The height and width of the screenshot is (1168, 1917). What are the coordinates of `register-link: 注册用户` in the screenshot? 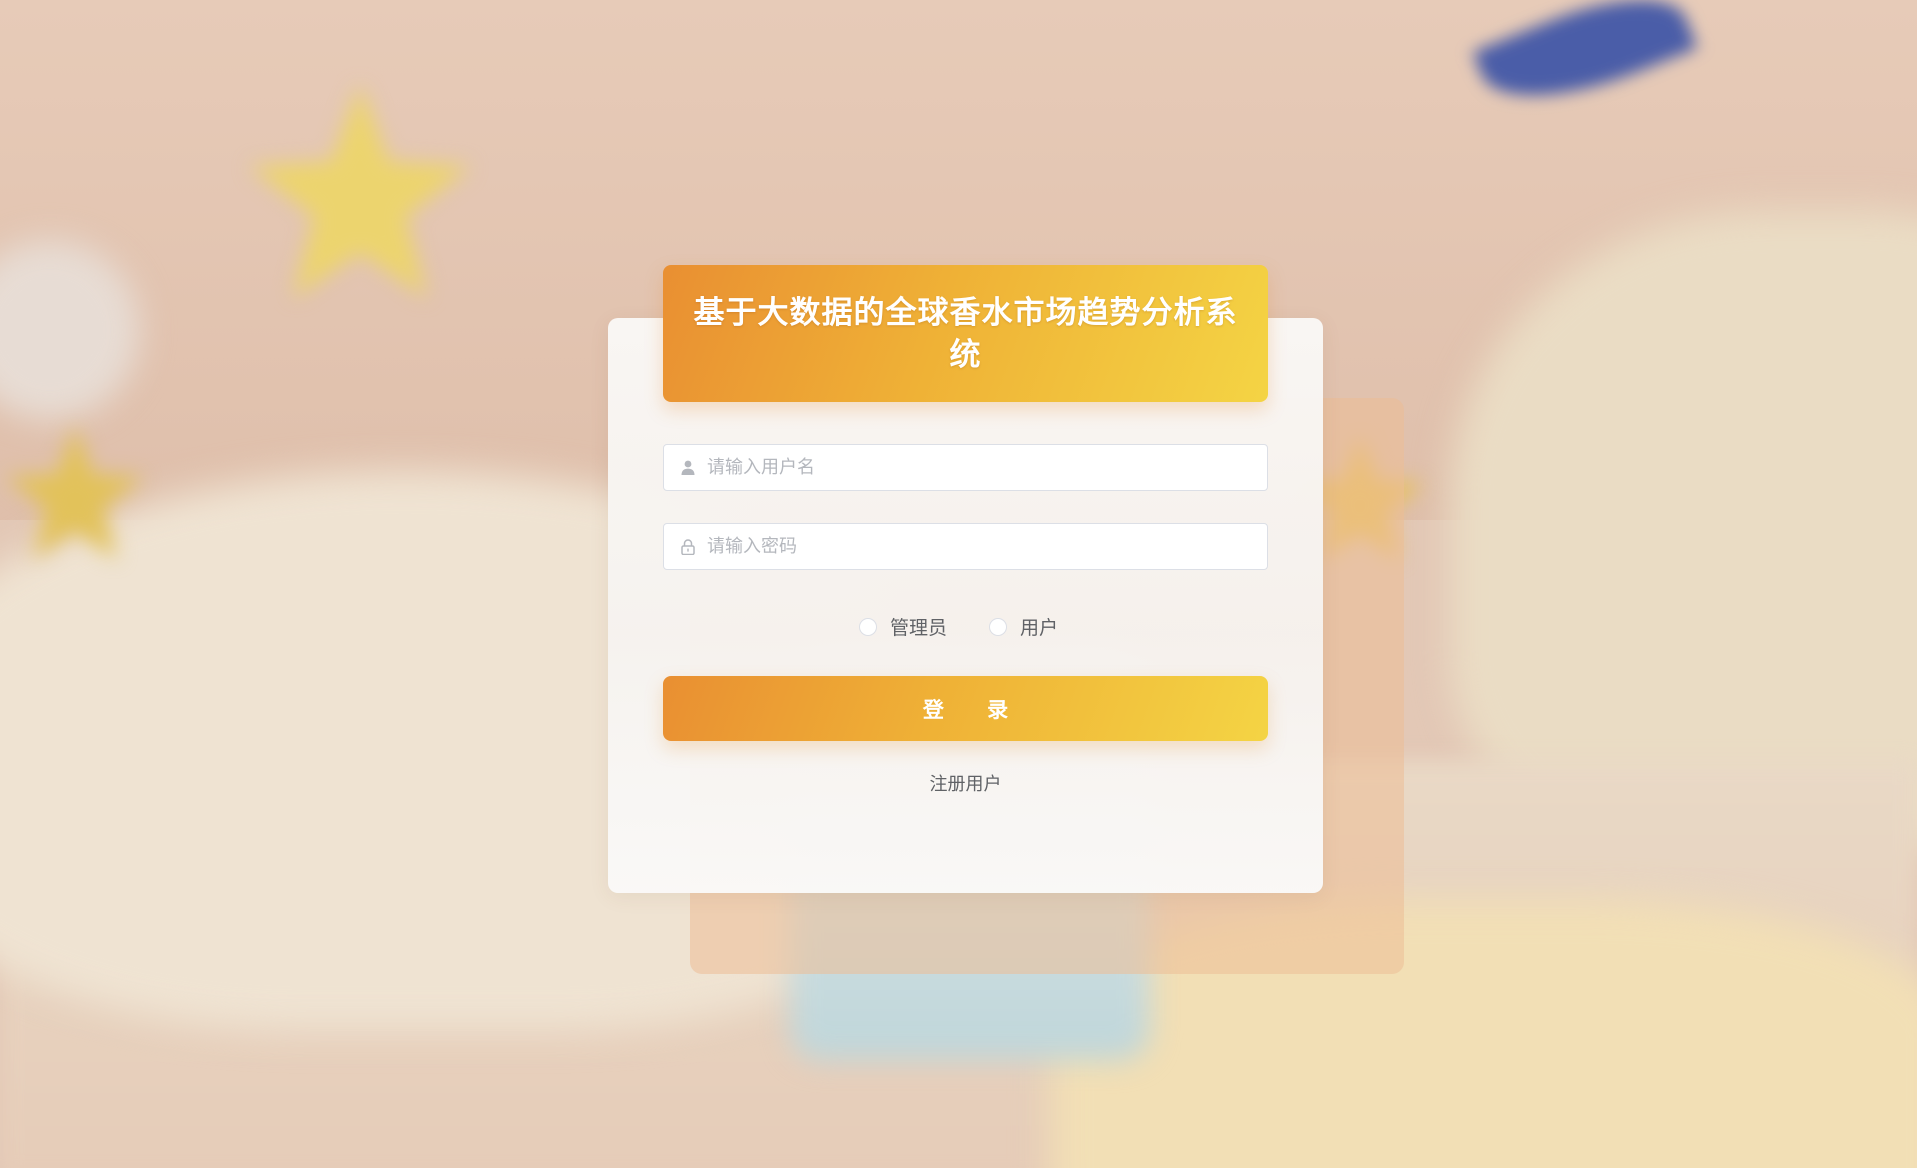 It's located at (958, 783).